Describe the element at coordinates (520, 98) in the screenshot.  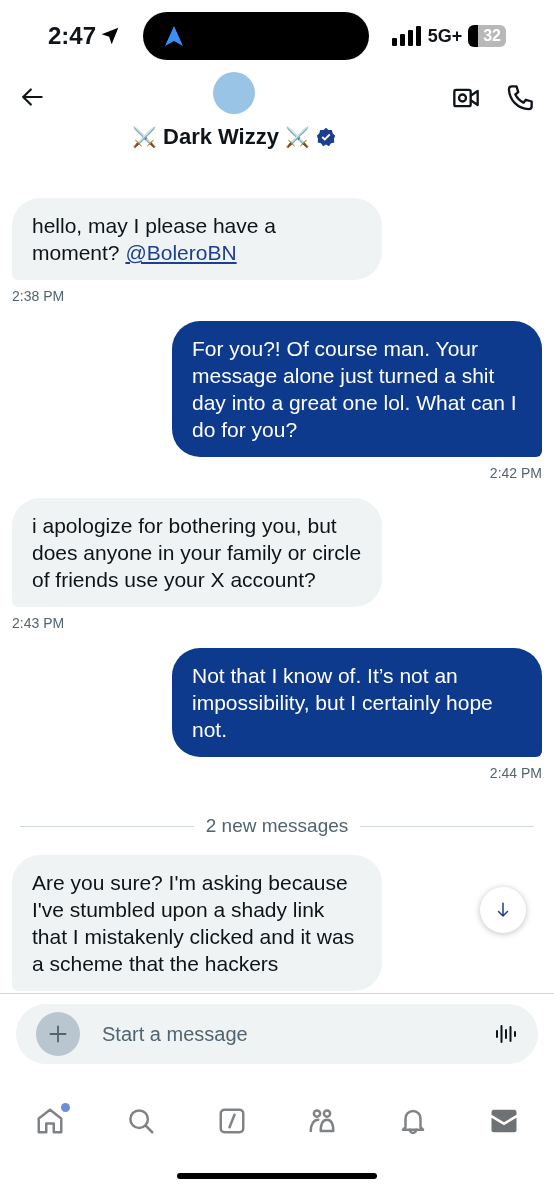
I see `phone-call-button` at that location.